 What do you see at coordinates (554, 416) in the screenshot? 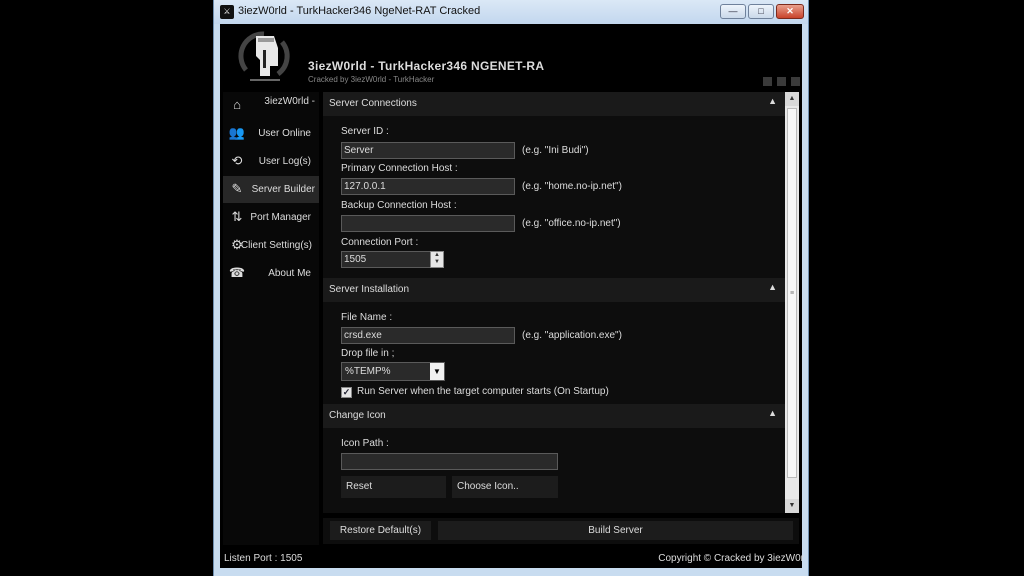
I see `section-header-icon: Change Icon ▲` at bounding box center [554, 416].